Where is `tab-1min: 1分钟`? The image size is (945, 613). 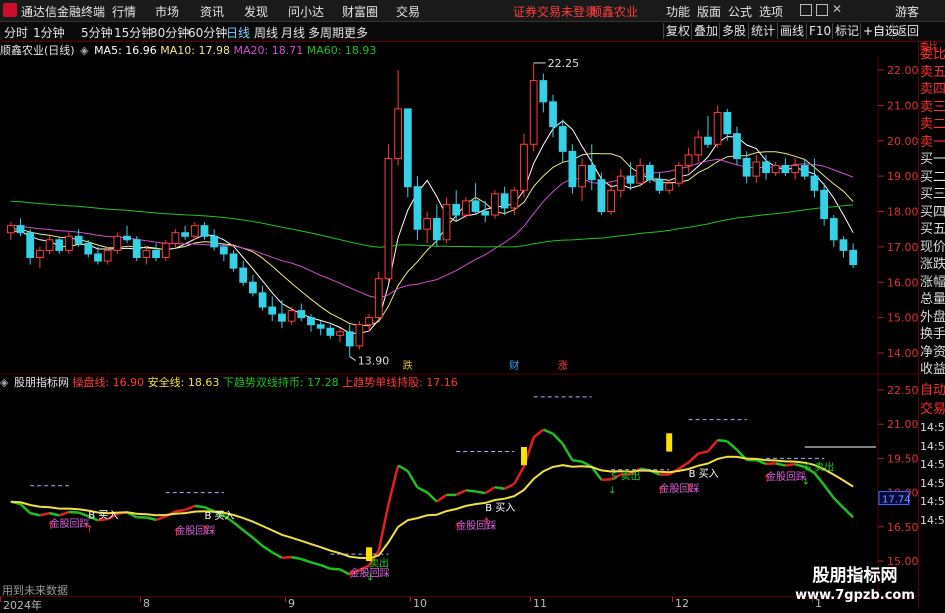 tab-1min: 1分钟 is located at coordinates (49, 32).